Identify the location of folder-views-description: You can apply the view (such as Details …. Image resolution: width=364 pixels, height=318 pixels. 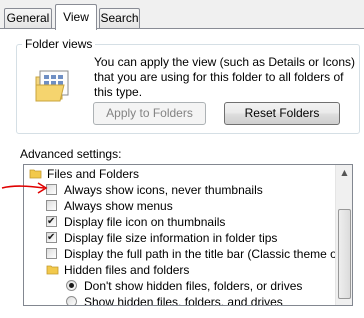
(225, 77).